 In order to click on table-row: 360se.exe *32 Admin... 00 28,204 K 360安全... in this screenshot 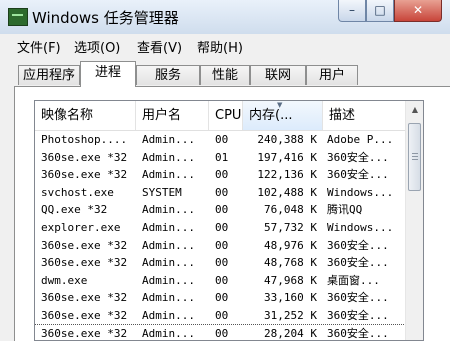, I will do `click(220, 331)`.